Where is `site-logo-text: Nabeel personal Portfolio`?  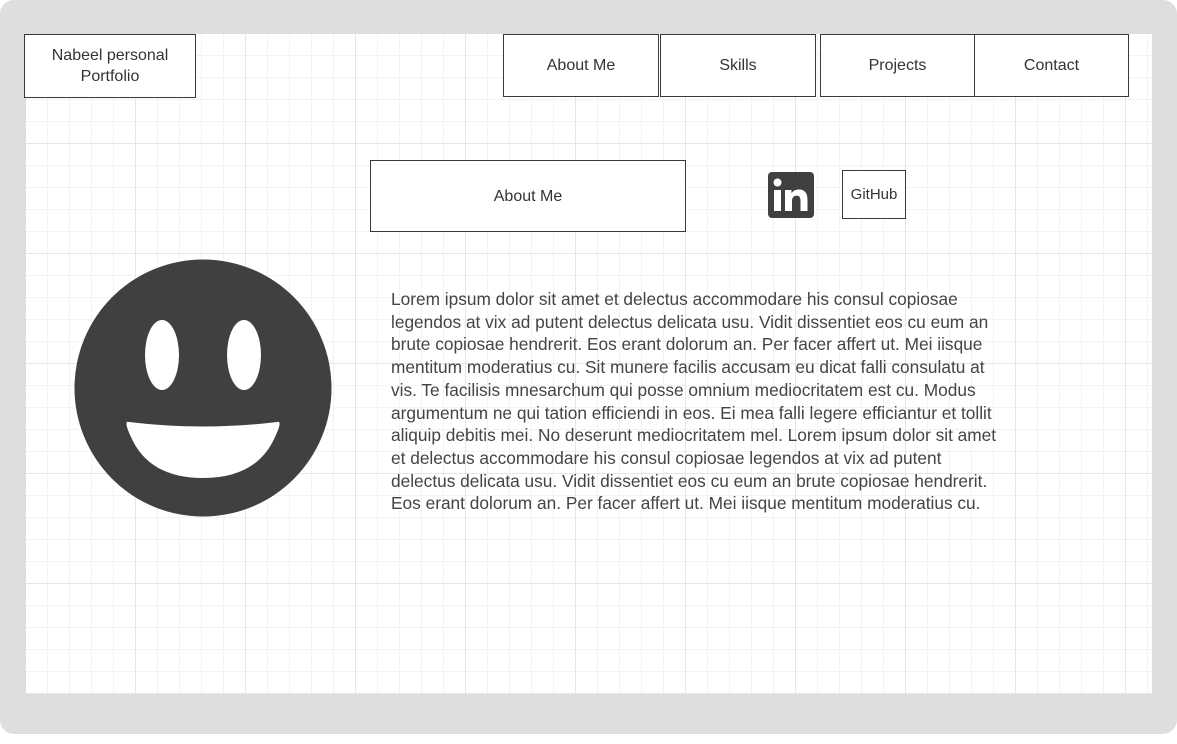
site-logo-text: Nabeel personal Portfolio is located at coordinates (110, 66).